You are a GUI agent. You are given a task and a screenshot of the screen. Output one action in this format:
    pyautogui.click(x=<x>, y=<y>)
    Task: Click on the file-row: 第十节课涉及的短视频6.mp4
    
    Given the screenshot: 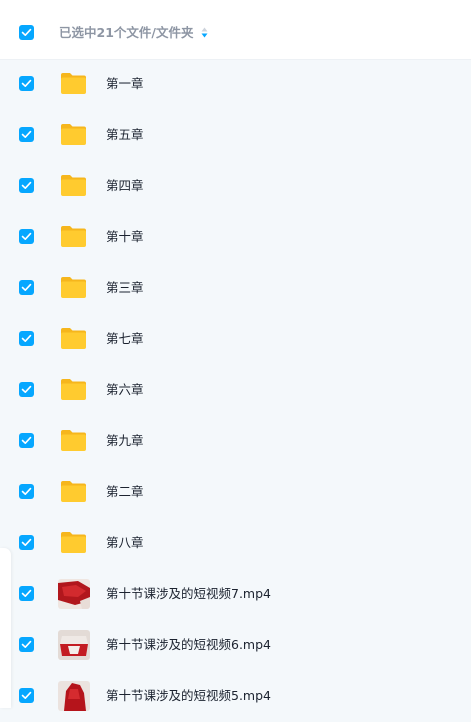 What is the action you would take?
    pyautogui.click(x=235, y=645)
    